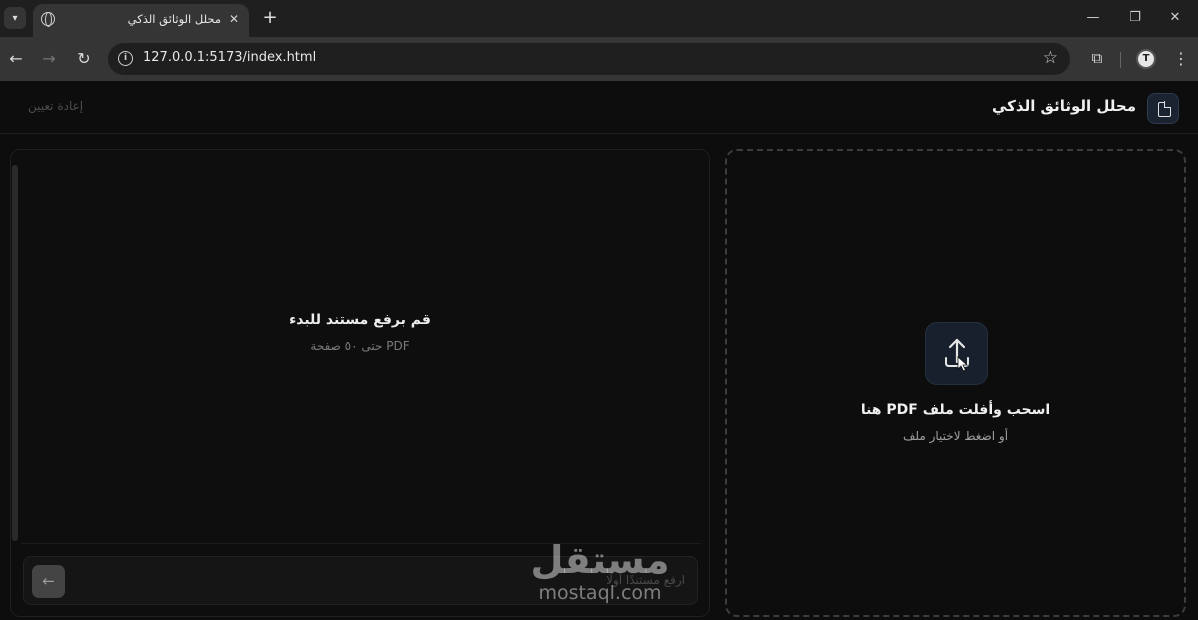  Describe the element at coordinates (174, 19) in the screenshot. I see `tab-title: محلل الوثائق الذكي` at that location.